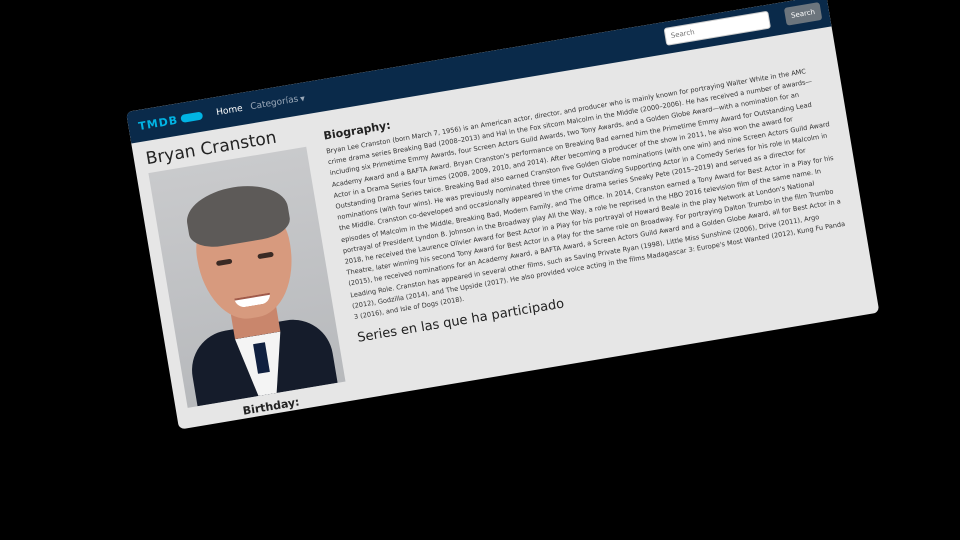  I want to click on search-button: Search, so click(803, 14).